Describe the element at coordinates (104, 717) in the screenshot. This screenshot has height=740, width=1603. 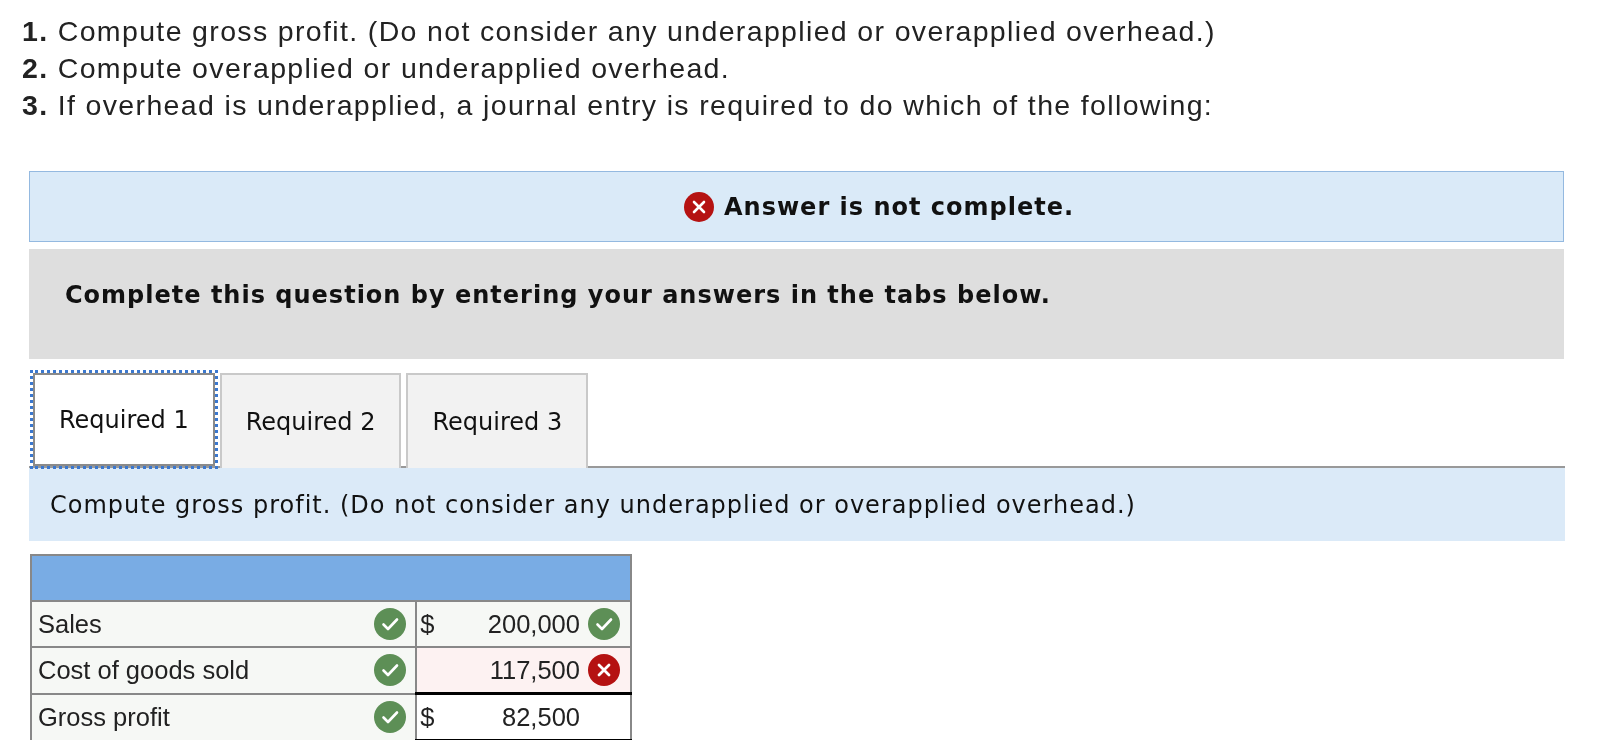
I see `row-label: Gross profit` at that location.